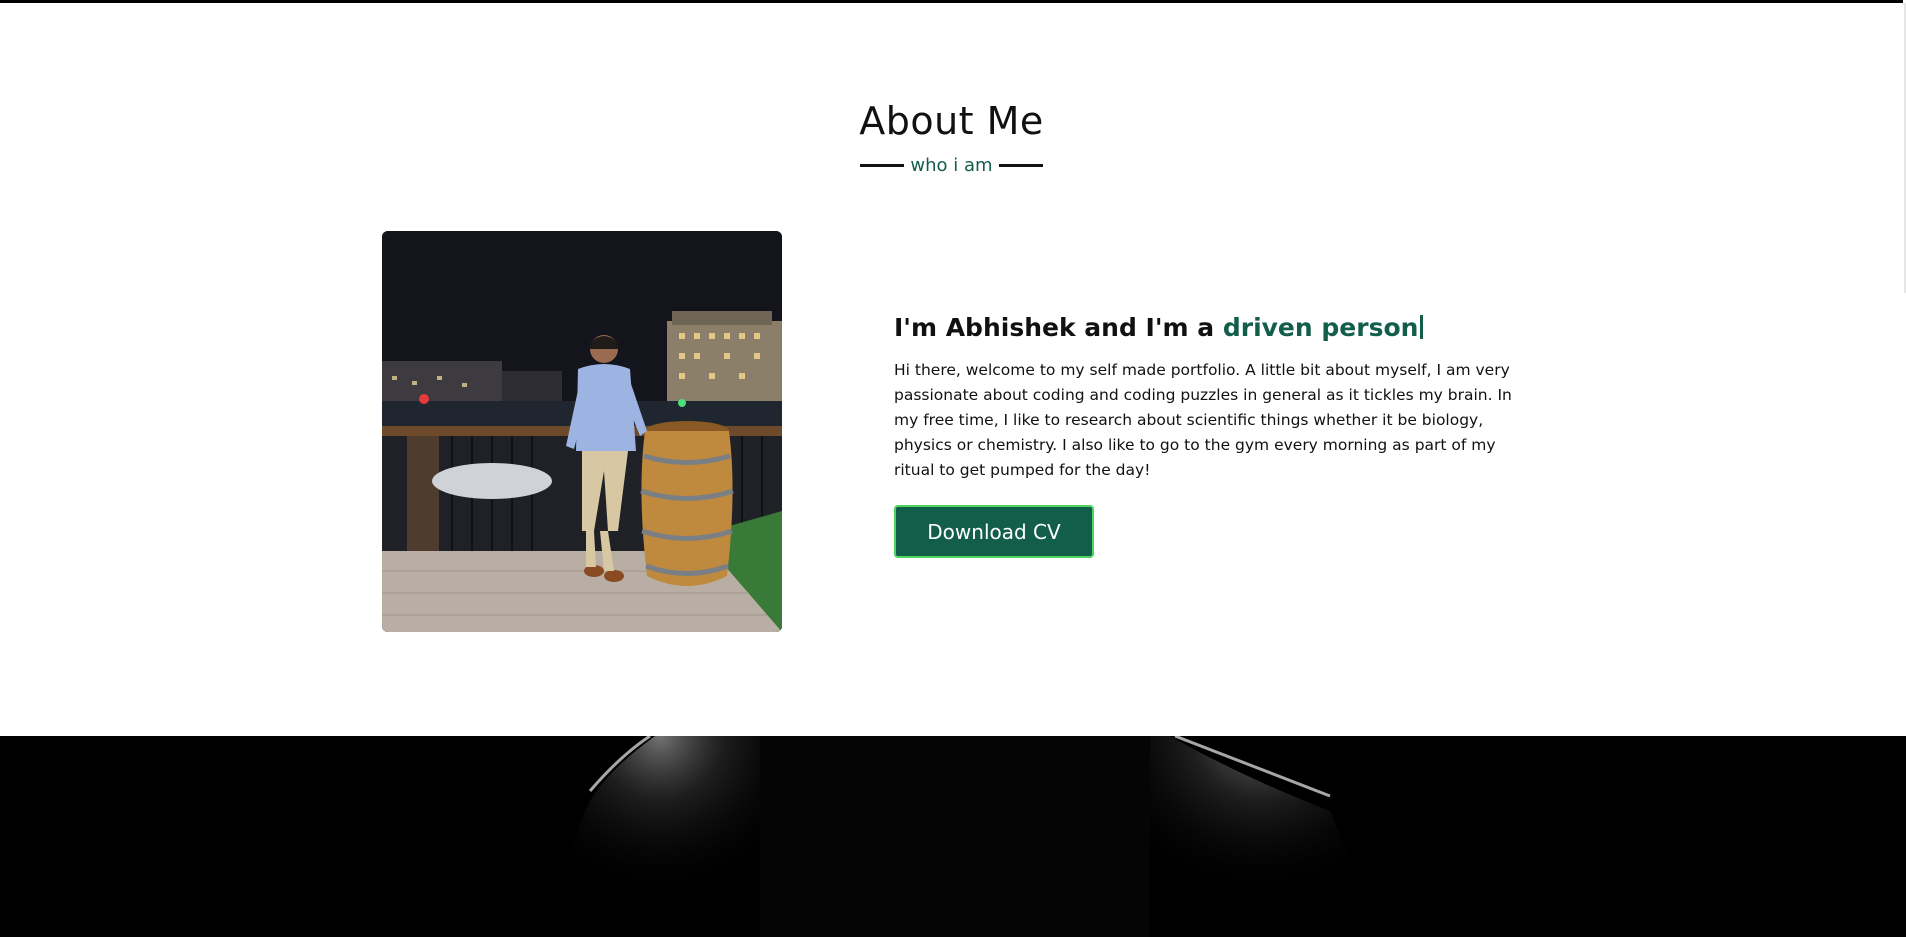 This screenshot has width=1906, height=937. What do you see at coordinates (882, 165) in the screenshot?
I see `subtitle-line-left` at bounding box center [882, 165].